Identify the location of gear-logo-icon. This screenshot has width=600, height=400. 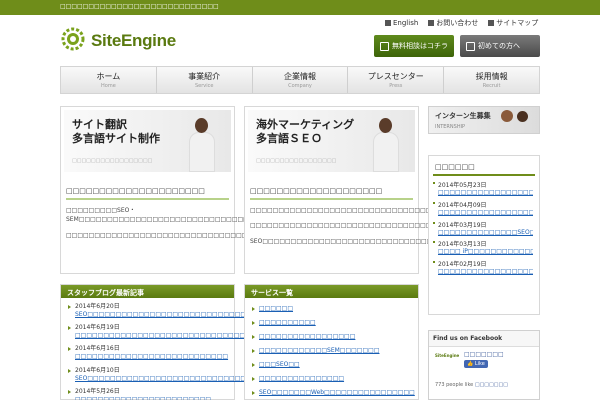
(73, 39).